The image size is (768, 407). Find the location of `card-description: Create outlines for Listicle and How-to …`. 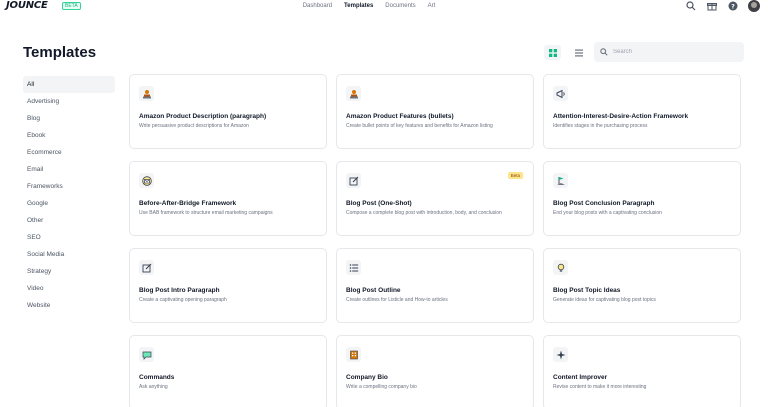

card-description: Create outlines for Listicle and How-to … is located at coordinates (397, 300).